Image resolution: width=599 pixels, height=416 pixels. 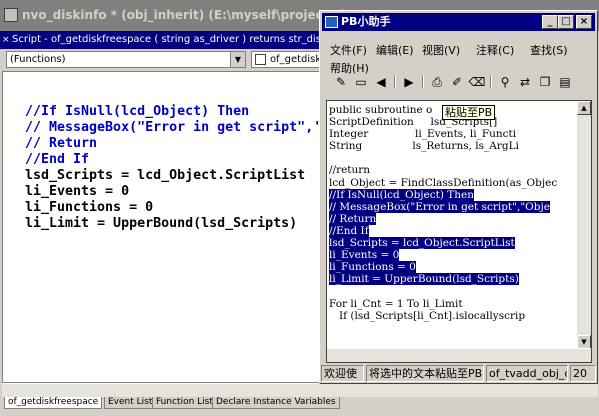 I want to click on dialog-menu-bar: 文件(F) 编辑(E) 视图(V) 注释(C) 查找(S) 帮助(H), so click(x=459, y=54).